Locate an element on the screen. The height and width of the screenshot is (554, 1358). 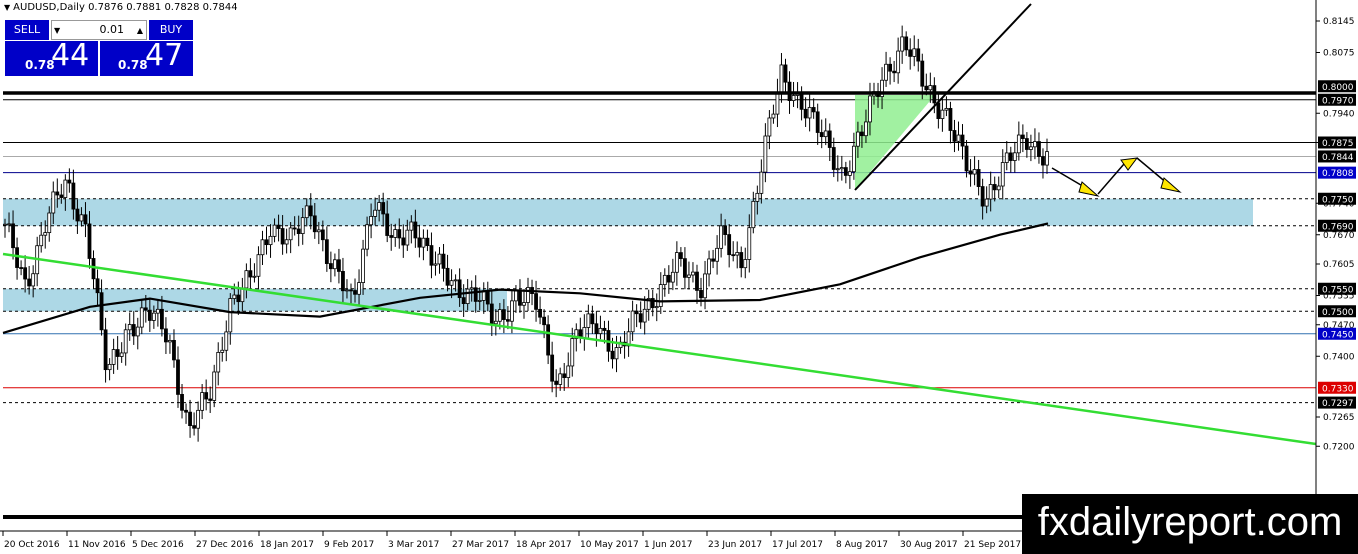
date-tick-label: 3 Mar 2017 is located at coordinates (413, 545).